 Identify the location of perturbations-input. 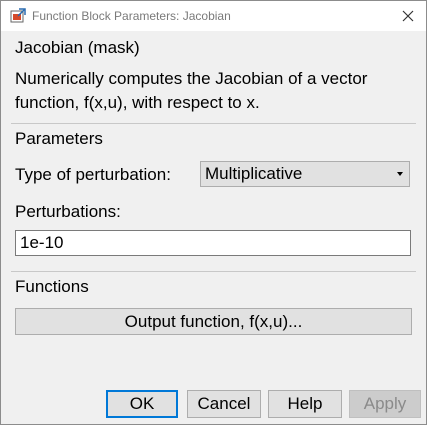
(213, 243).